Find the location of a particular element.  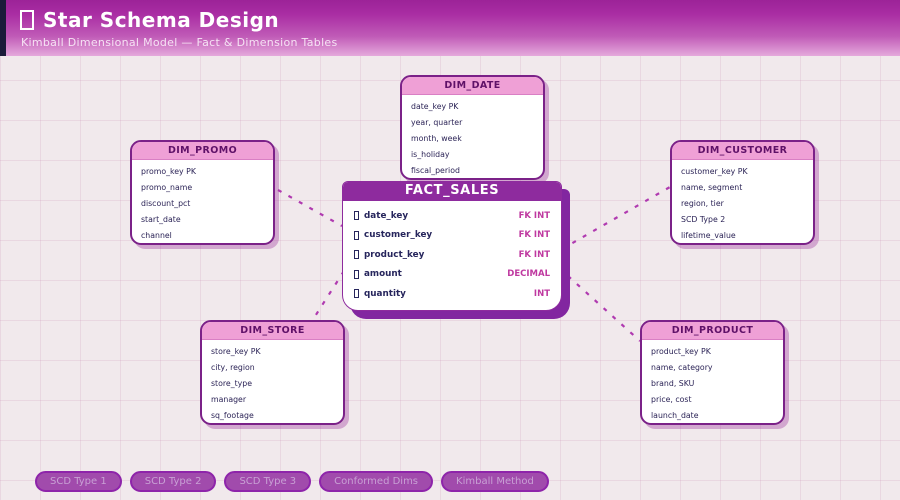

field-type: INT is located at coordinates (541, 293).